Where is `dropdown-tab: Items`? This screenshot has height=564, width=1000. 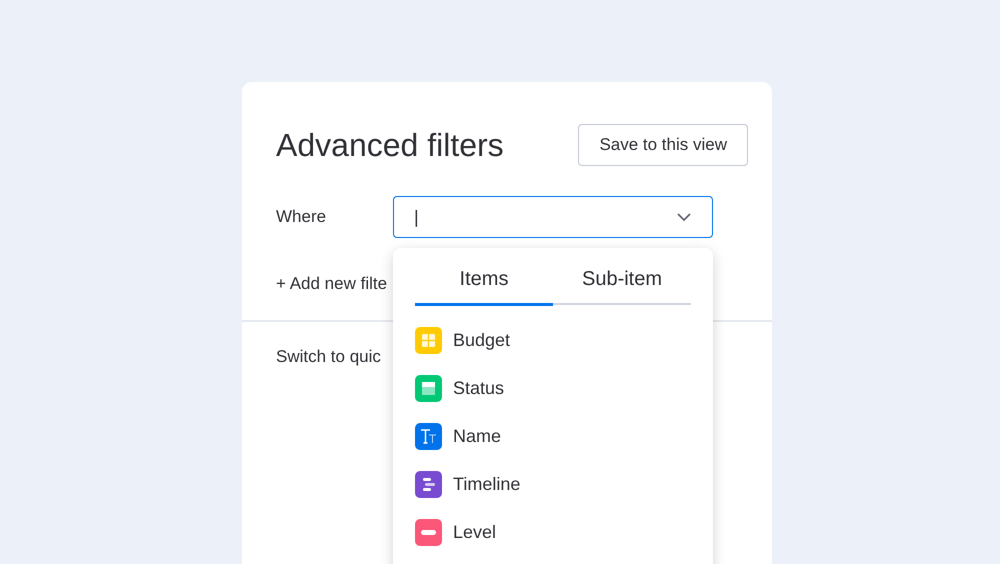 dropdown-tab: Items is located at coordinates (484, 287).